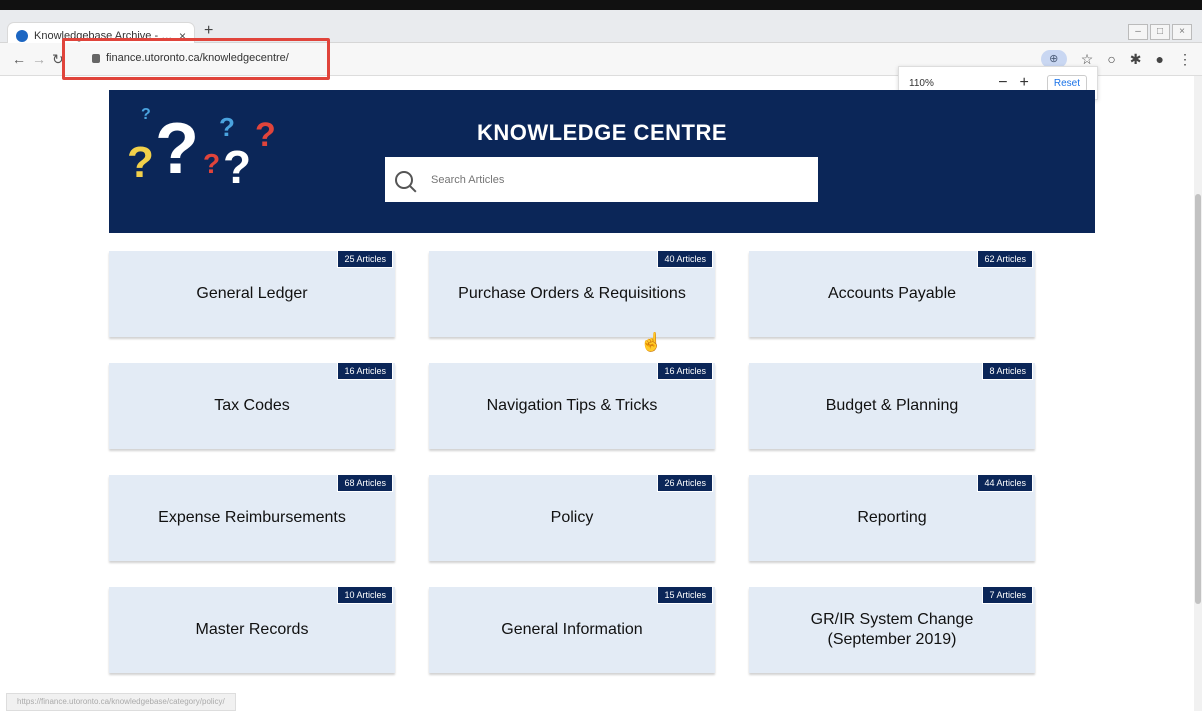 The height and width of the screenshot is (711, 1202). I want to click on forward-arrow-icon: →, so click(39, 59).